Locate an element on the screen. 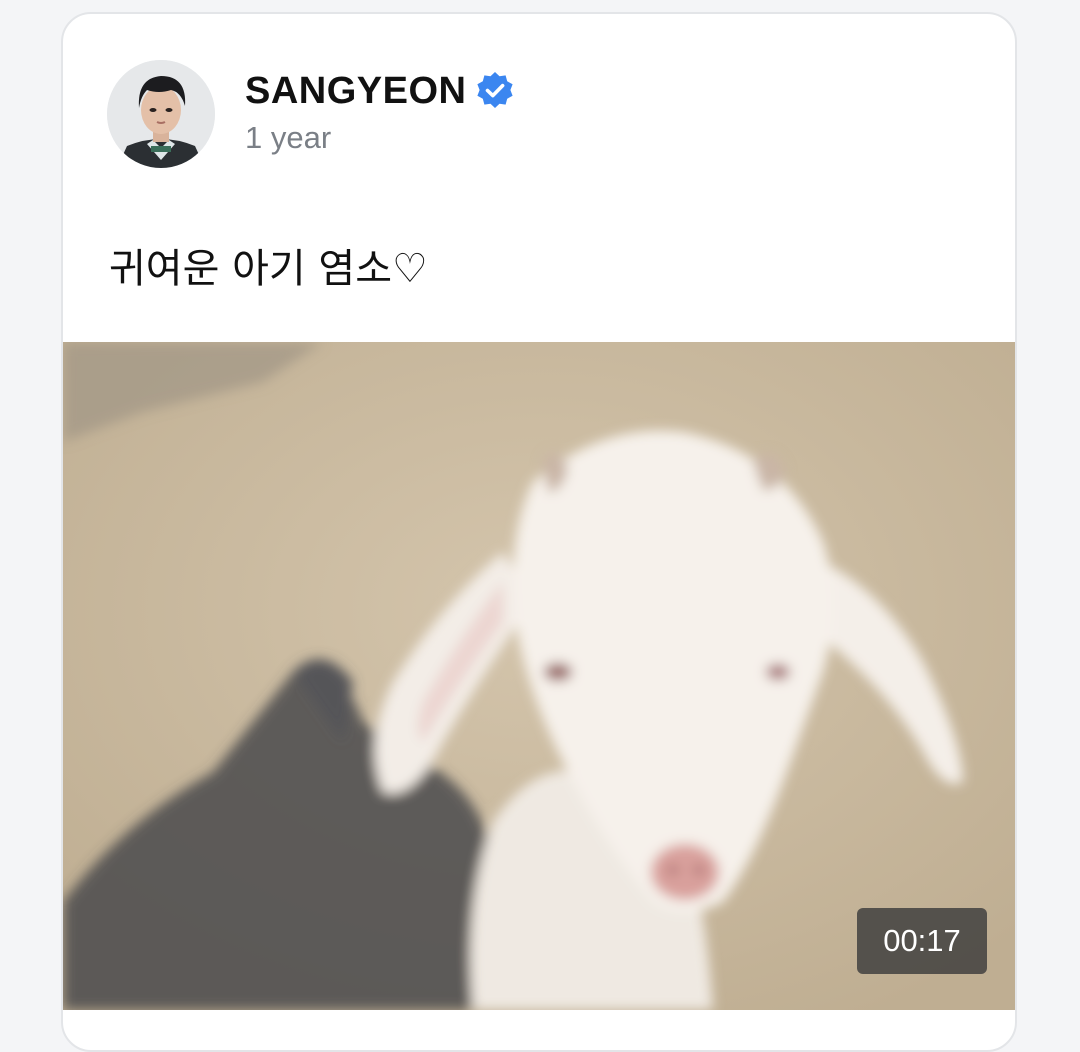  post-meta: SANGYEON 1 year is located at coordinates (380, 108).